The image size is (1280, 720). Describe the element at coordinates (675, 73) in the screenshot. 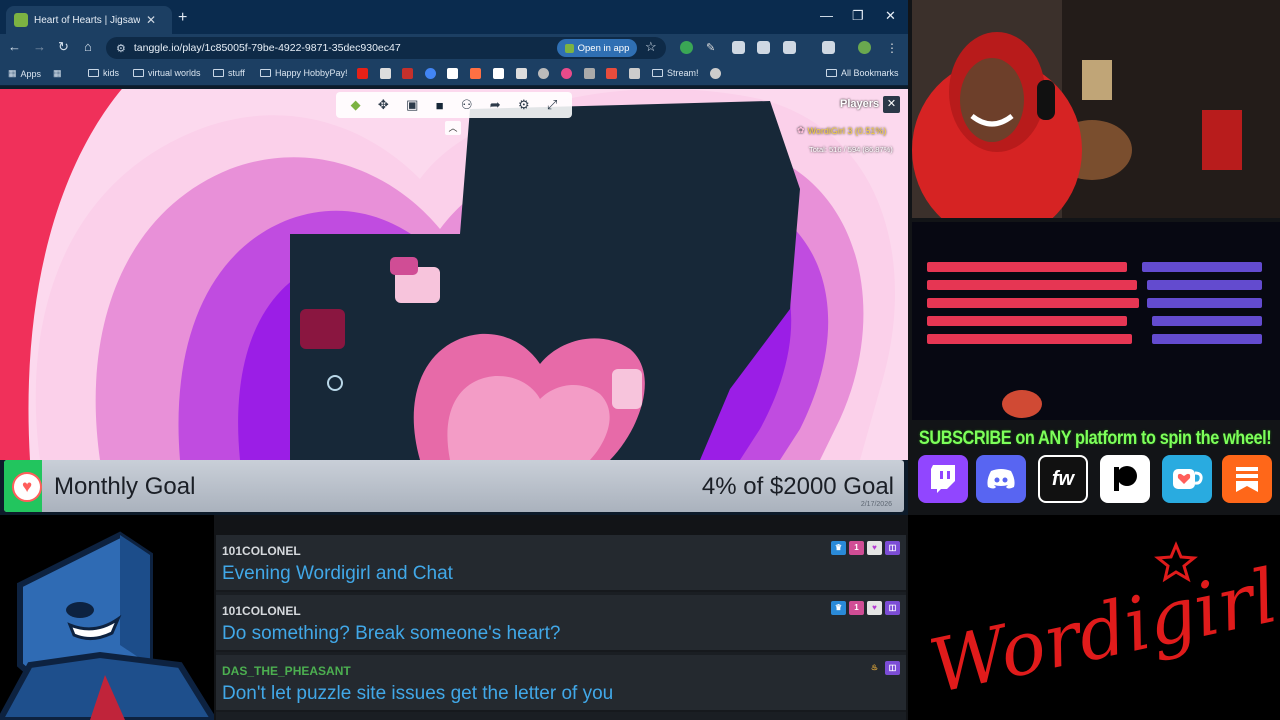

I see `bookmark-stream: Stream!` at that location.